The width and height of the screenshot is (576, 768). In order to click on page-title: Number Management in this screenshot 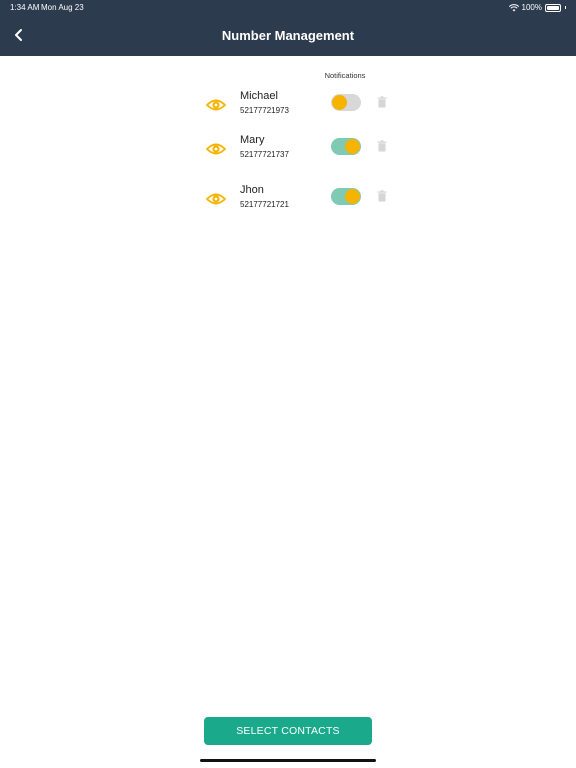, I will do `click(288, 35)`.